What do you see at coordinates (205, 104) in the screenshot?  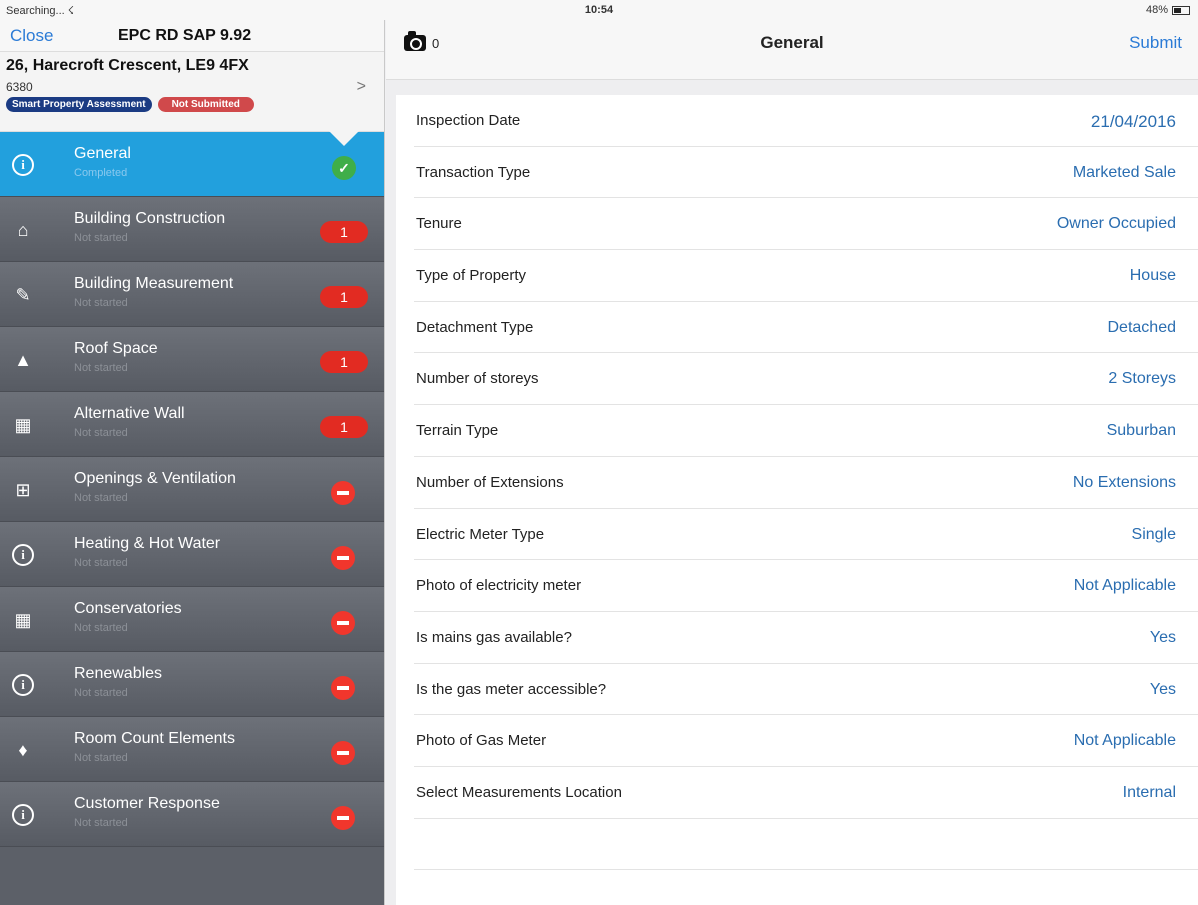 I see `status-badge: Not Submitted` at bounding box center [205, 104].